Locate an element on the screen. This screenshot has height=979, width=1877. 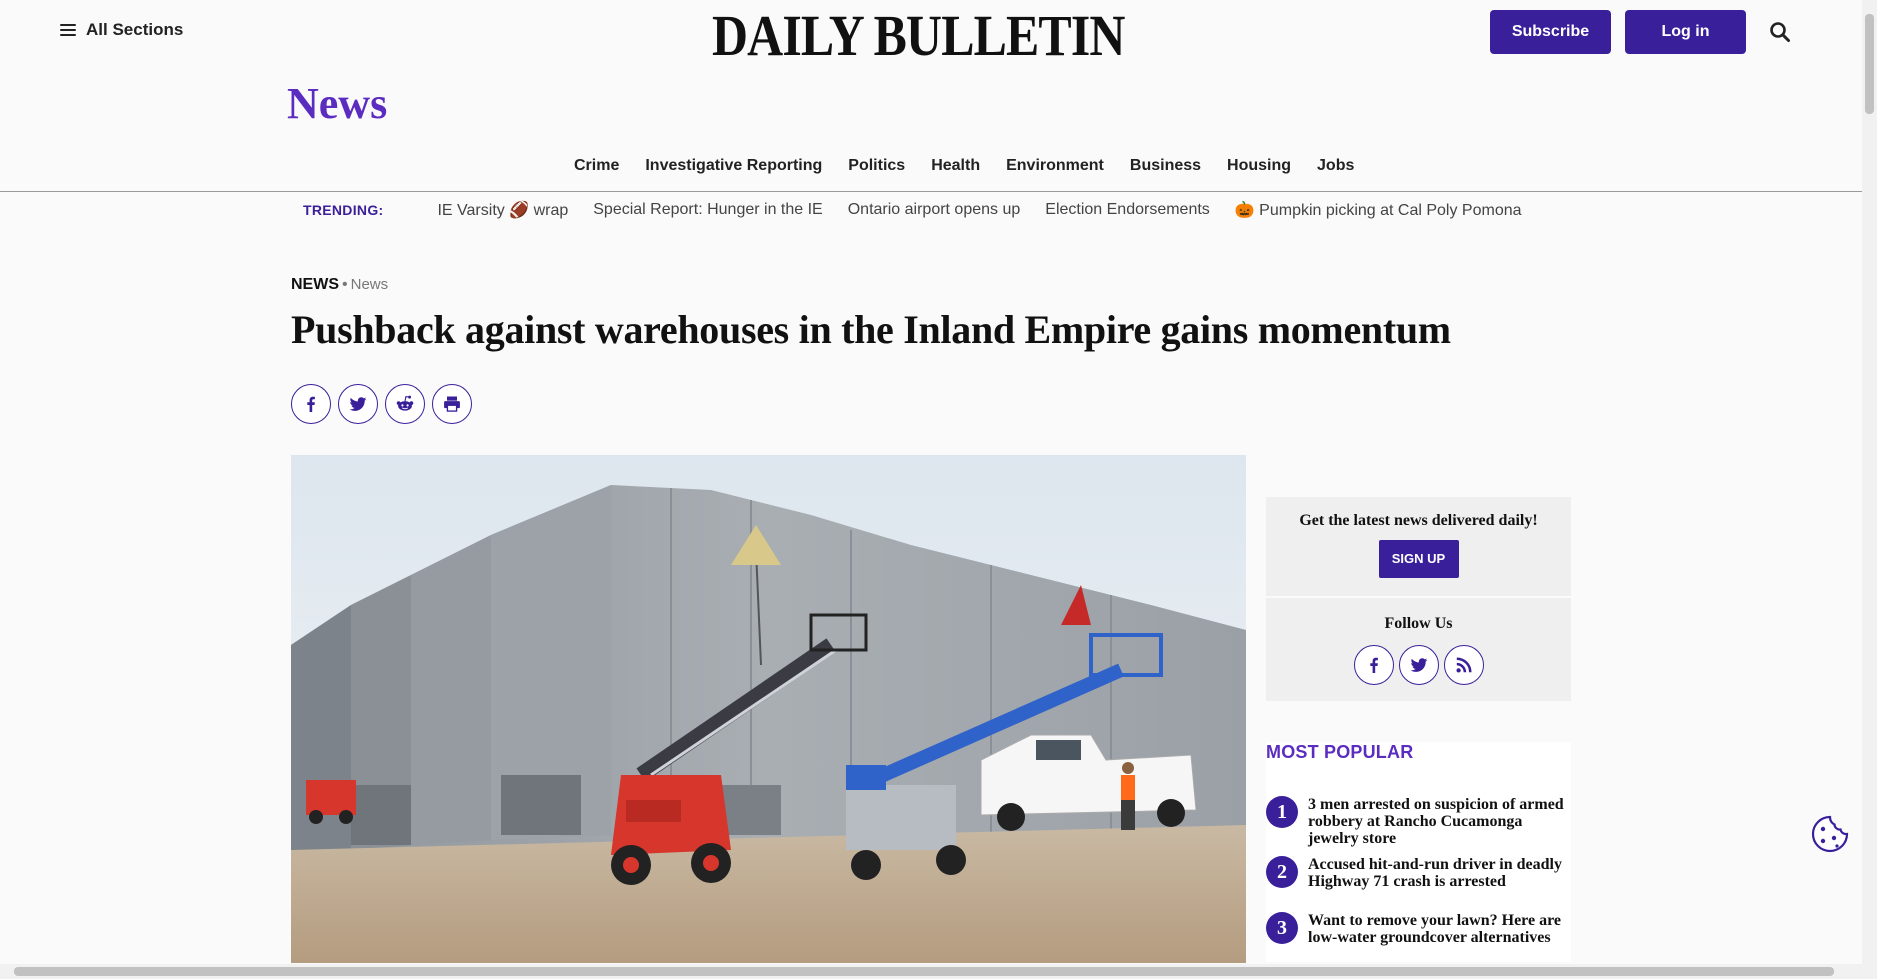
horizontal-scroll-thumb is located at coordinates (924, 971).